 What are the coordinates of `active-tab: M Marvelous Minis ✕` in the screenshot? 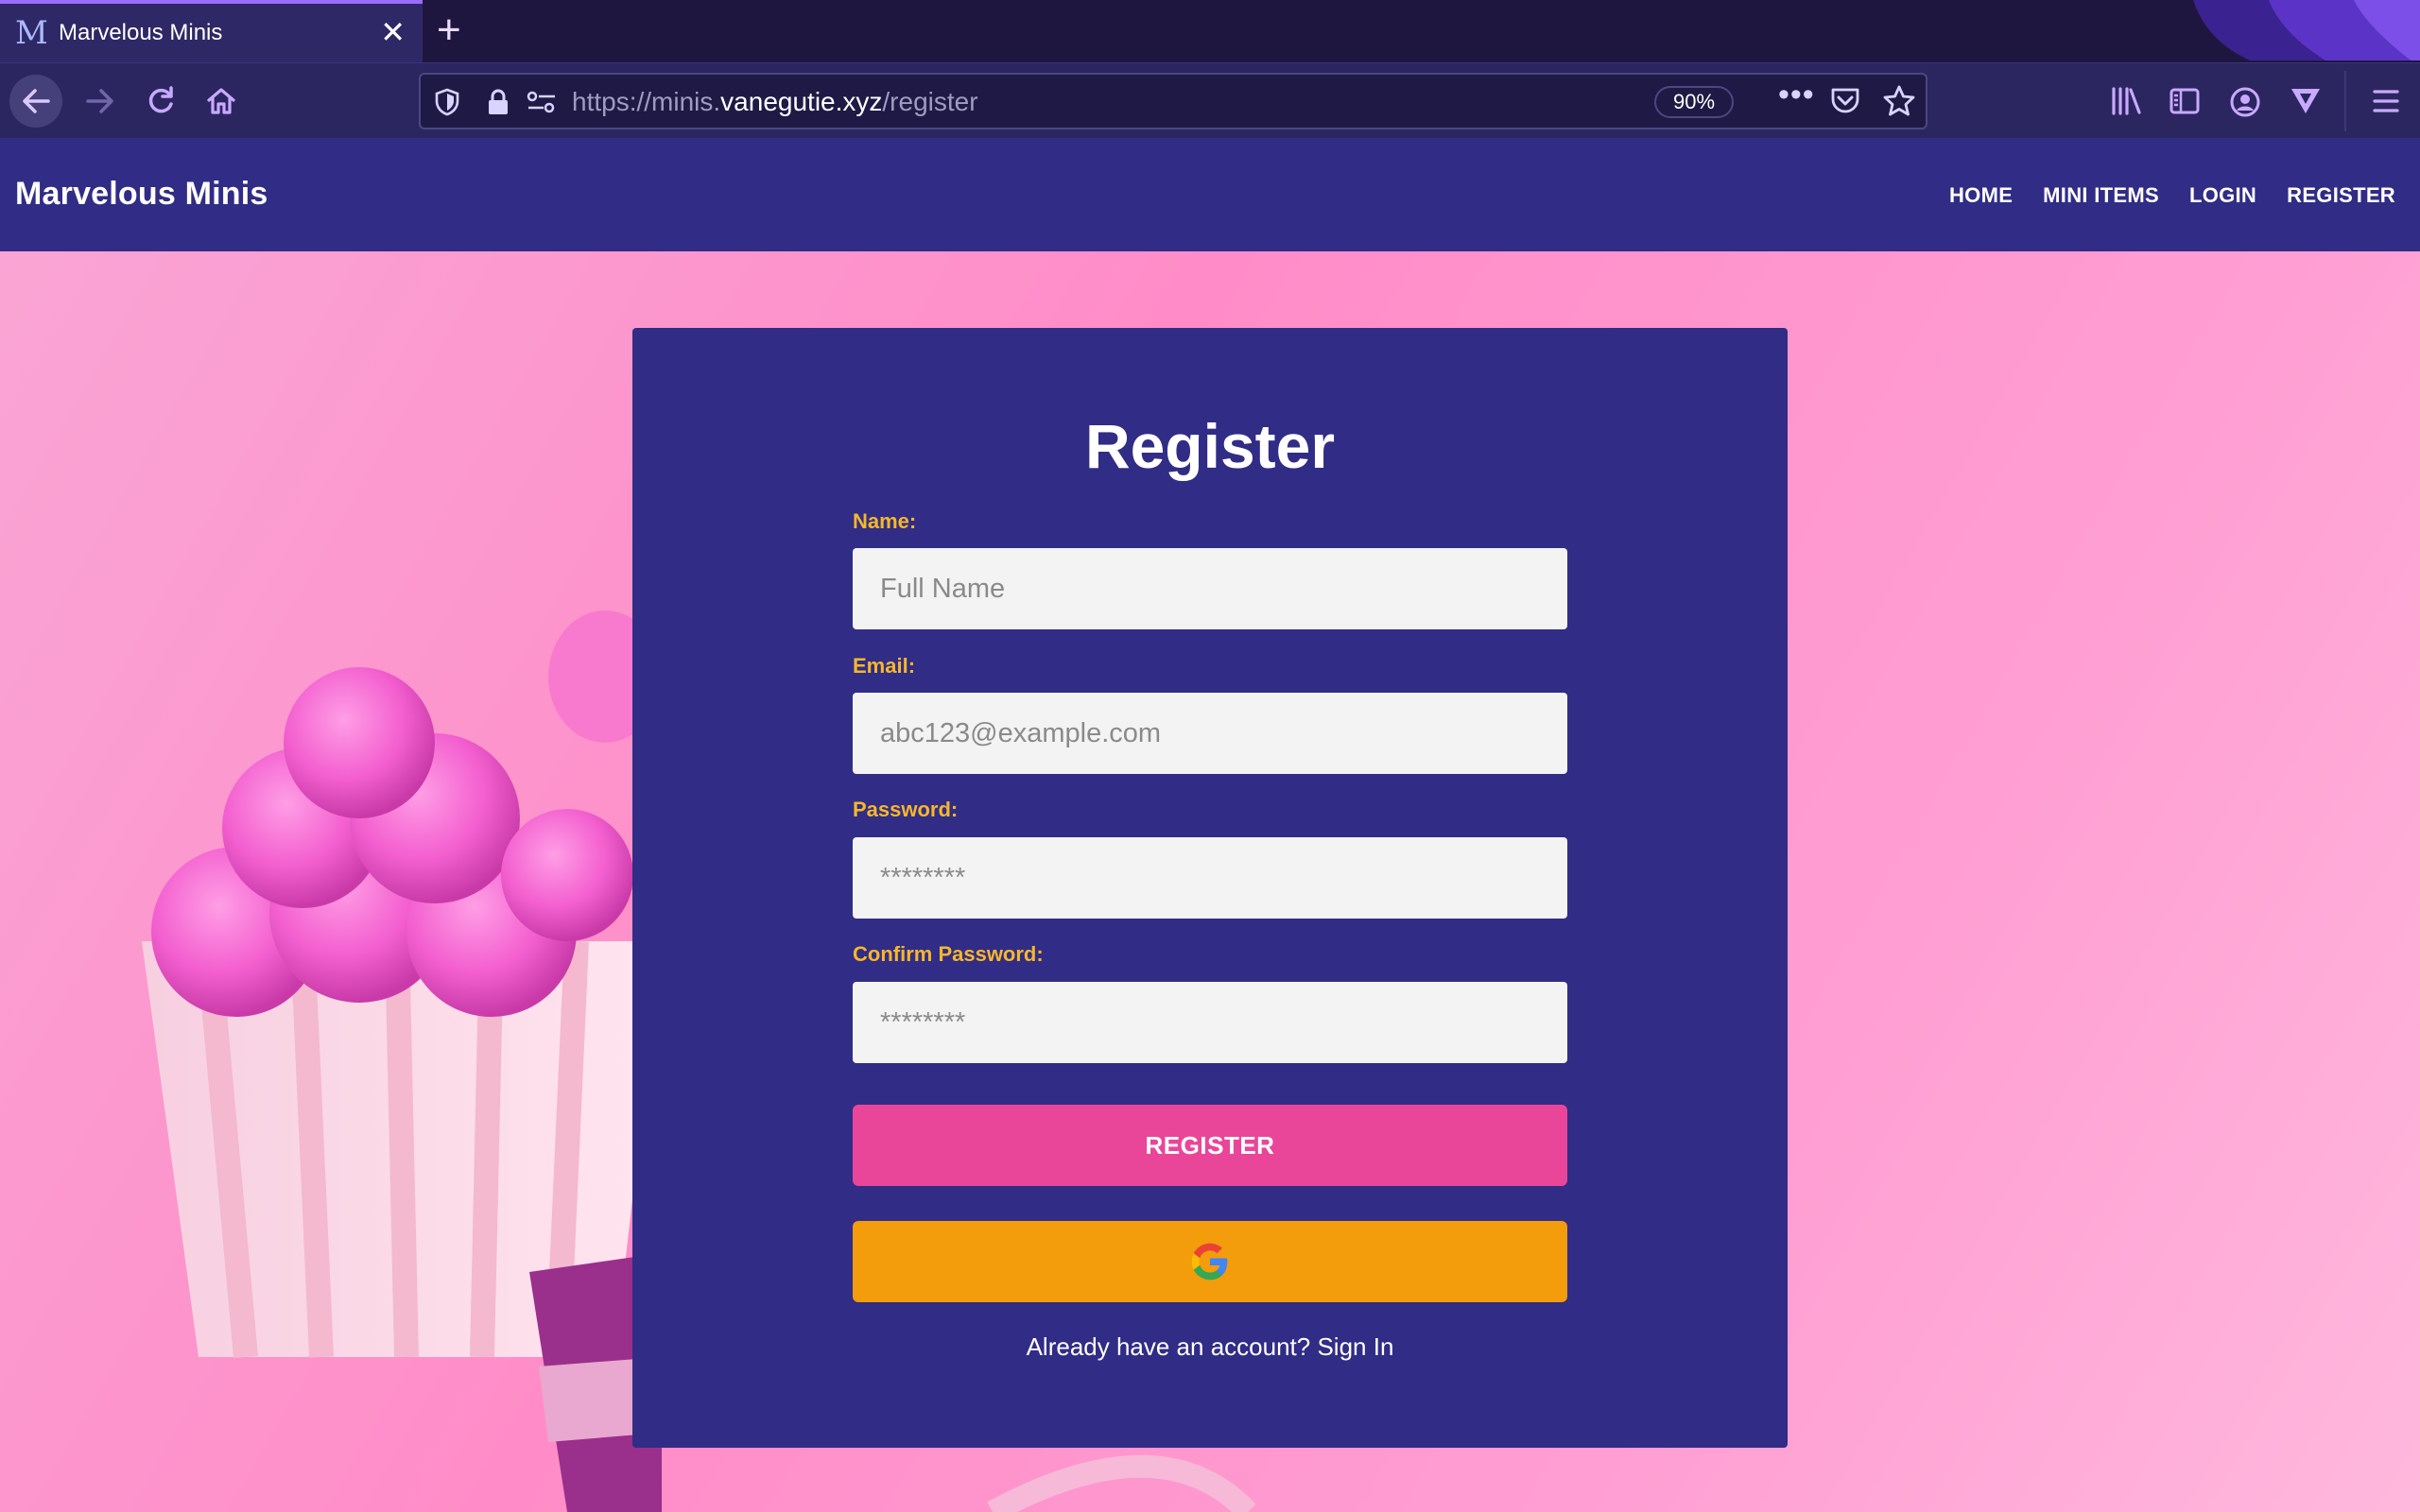 It's located at (211, 31).